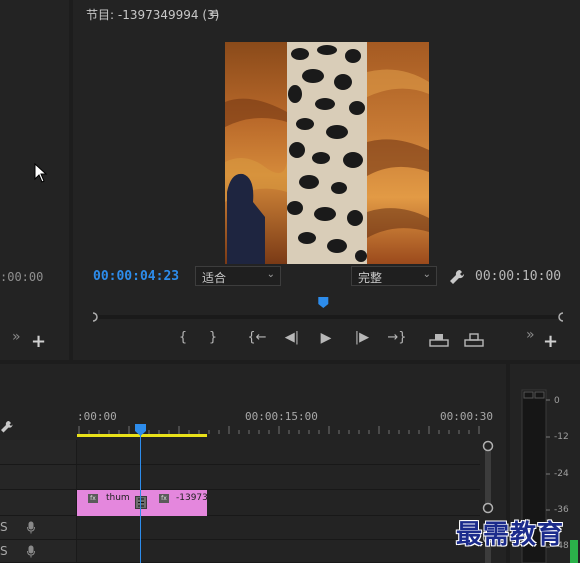 This screenshot has width=580, height=563. Describe the element at coordinates (457, 277) in the screenshot. I see `wrench-icon` at that location.